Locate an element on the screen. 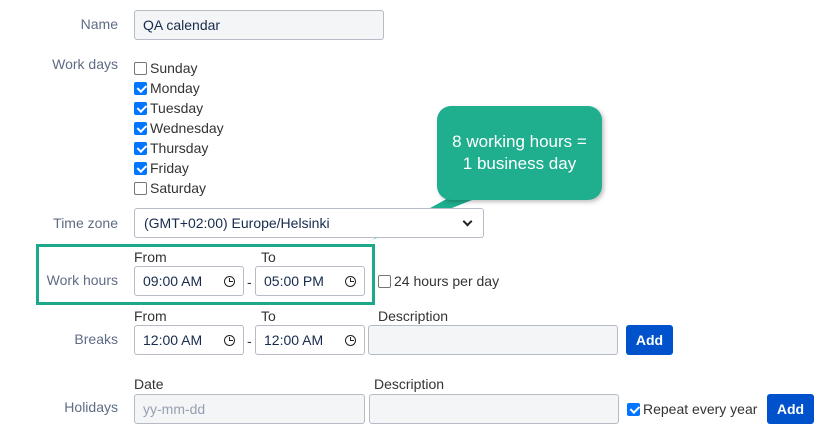  time-value: 09:00 AM is located at coordinates (173, 281).